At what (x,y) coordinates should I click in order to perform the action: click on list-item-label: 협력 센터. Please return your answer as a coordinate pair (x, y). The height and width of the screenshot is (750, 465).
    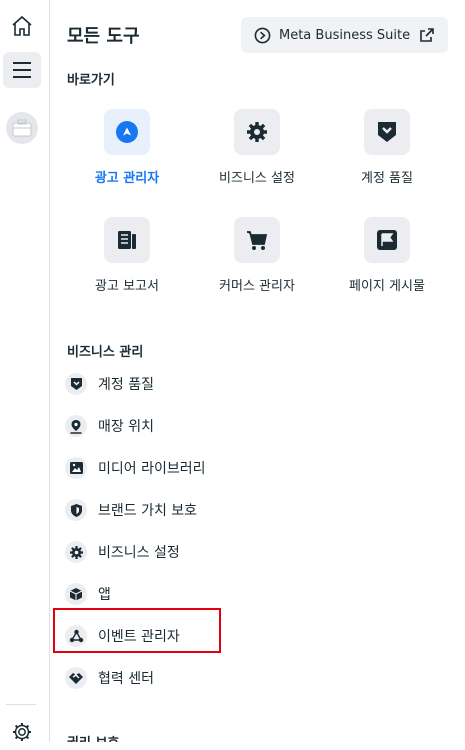
    Looking at the image, I should click on (126, 679).